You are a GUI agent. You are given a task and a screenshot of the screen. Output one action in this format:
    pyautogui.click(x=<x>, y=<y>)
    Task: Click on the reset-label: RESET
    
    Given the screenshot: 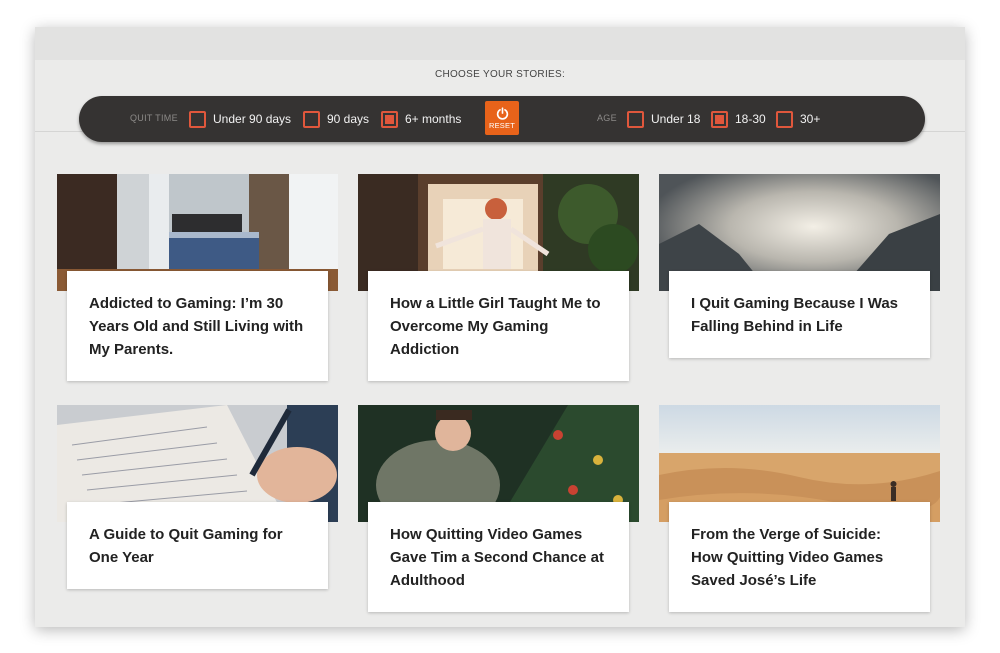 What is the action you would take?
    pyautogui.click(x=501, y=125)
    